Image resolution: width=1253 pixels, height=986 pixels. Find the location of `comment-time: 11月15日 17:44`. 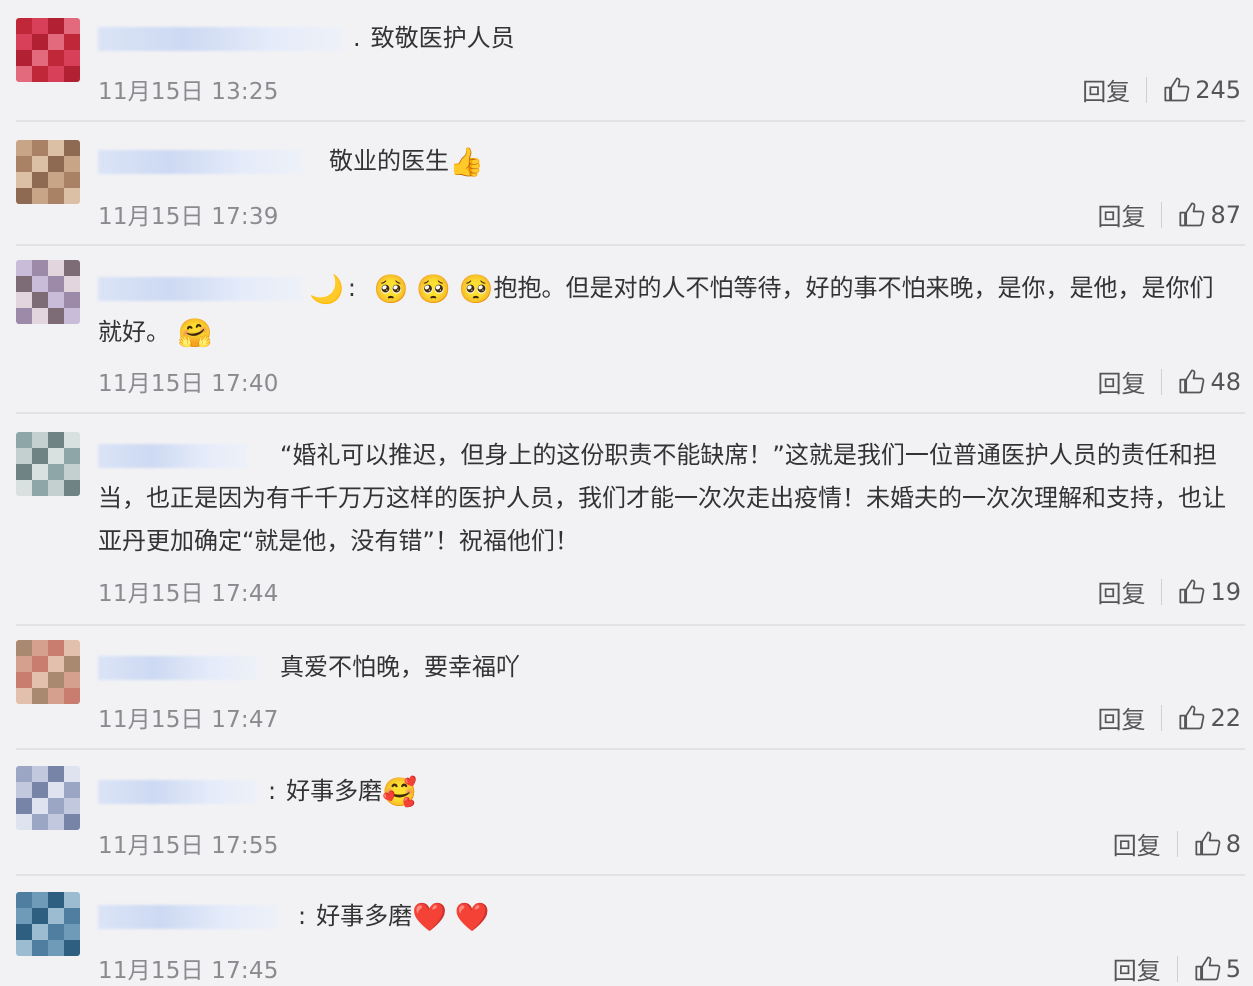

comment-time: 11月15日 17:44 is located at coordinates (188, 594).